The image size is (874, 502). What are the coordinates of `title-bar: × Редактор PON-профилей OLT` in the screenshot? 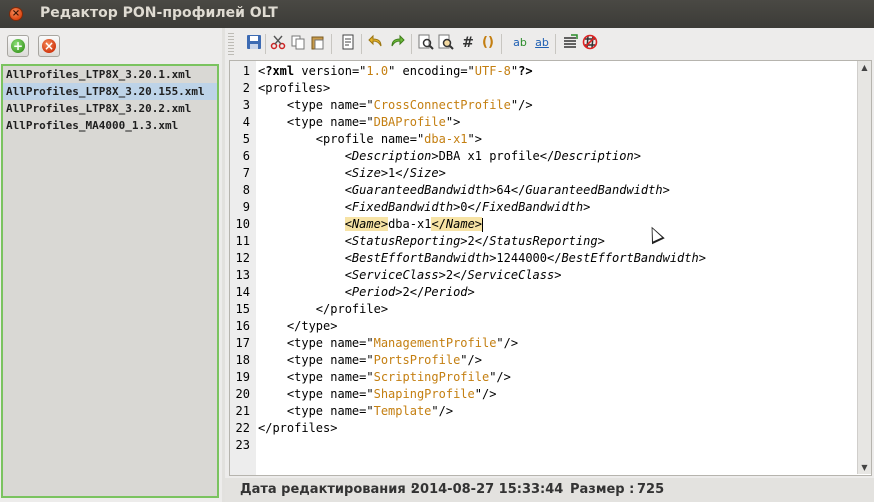 It's located at (437, 14).